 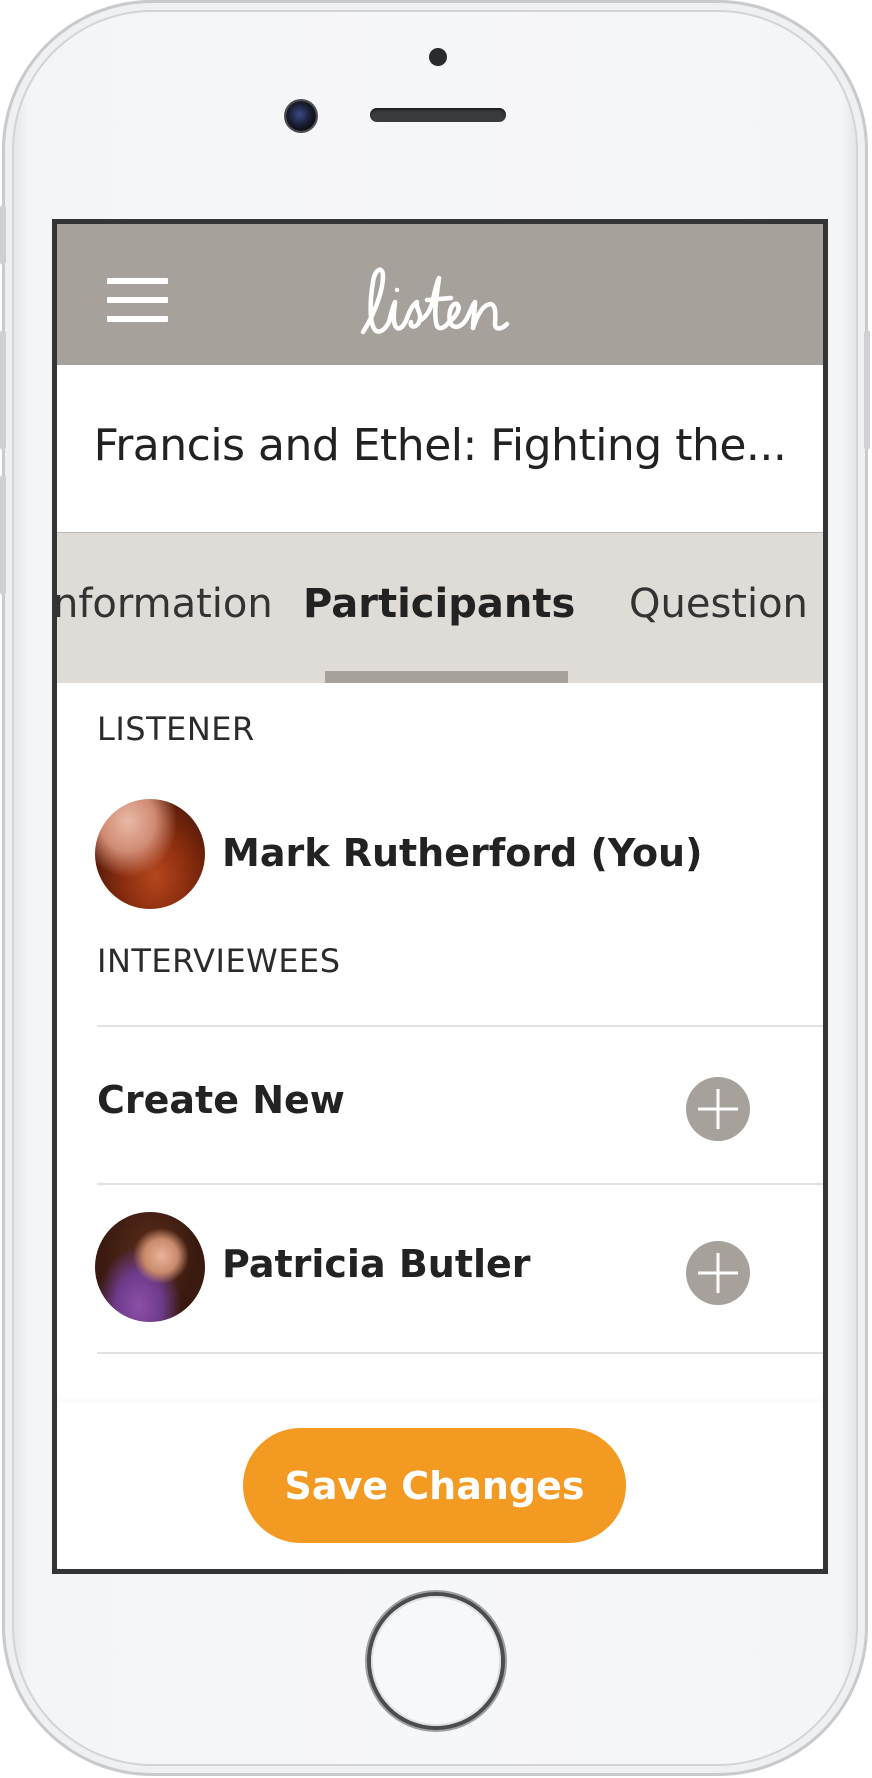 I want to click on app-header: listen, so click(x=440, y=294).